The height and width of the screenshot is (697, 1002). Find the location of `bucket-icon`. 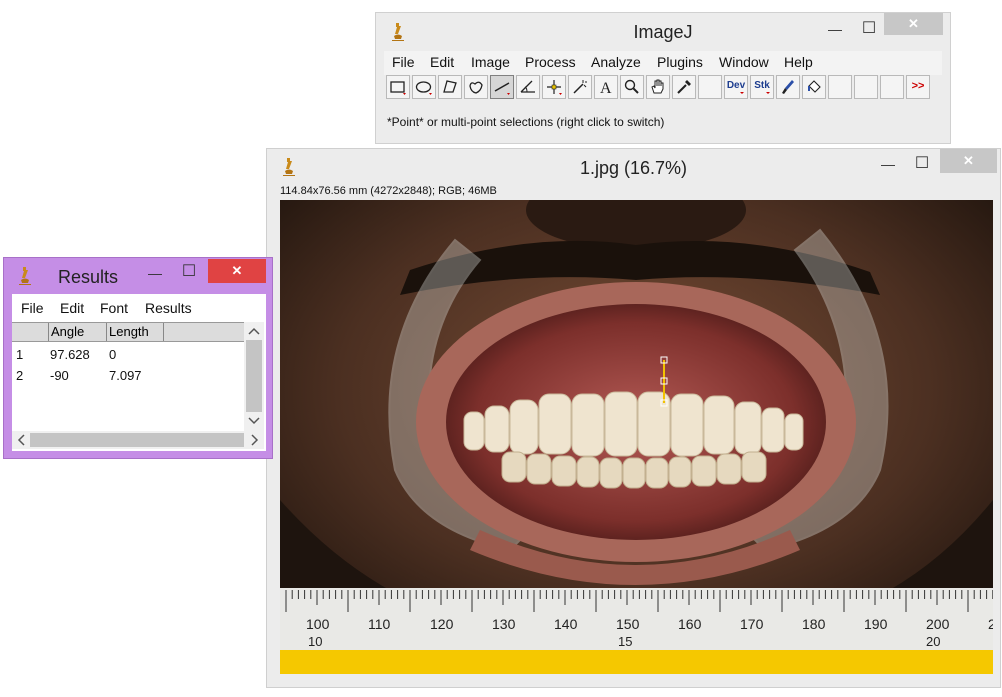

bucket-icon is located at coordinates (814, 86).